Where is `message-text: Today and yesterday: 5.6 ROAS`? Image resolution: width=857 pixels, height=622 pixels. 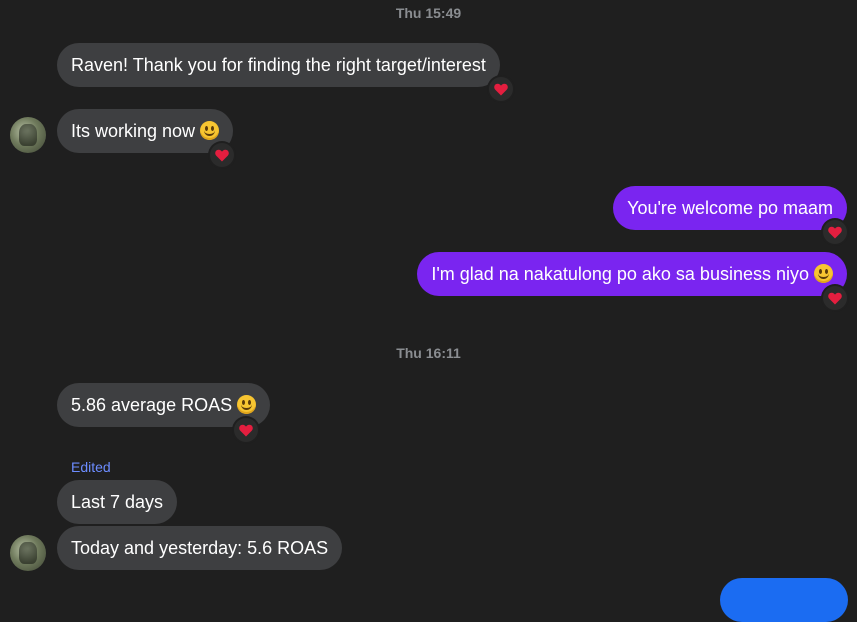 message-text: Today and yesterday: 5.6 ROAS is located at coordinates (200, 548).